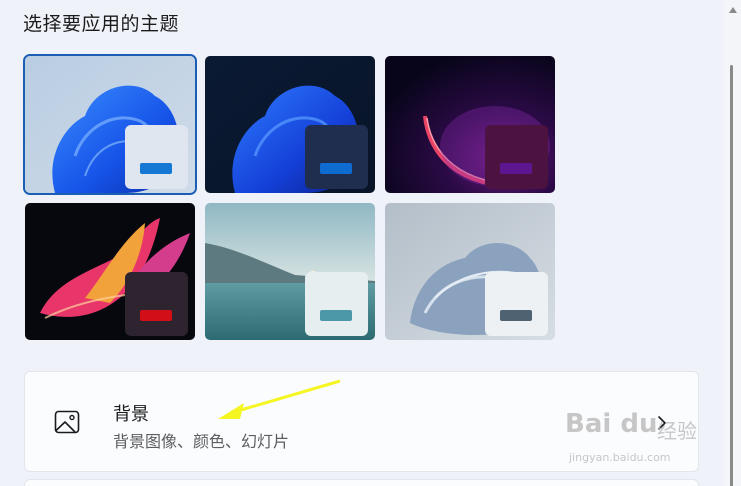 The height and width of the screenshot is (486, 741). What do you see at coordinates (620, 457) in the screenshot?
I see `watermark-url: jingyan.baidu.com` at bounding box center [620, 457].